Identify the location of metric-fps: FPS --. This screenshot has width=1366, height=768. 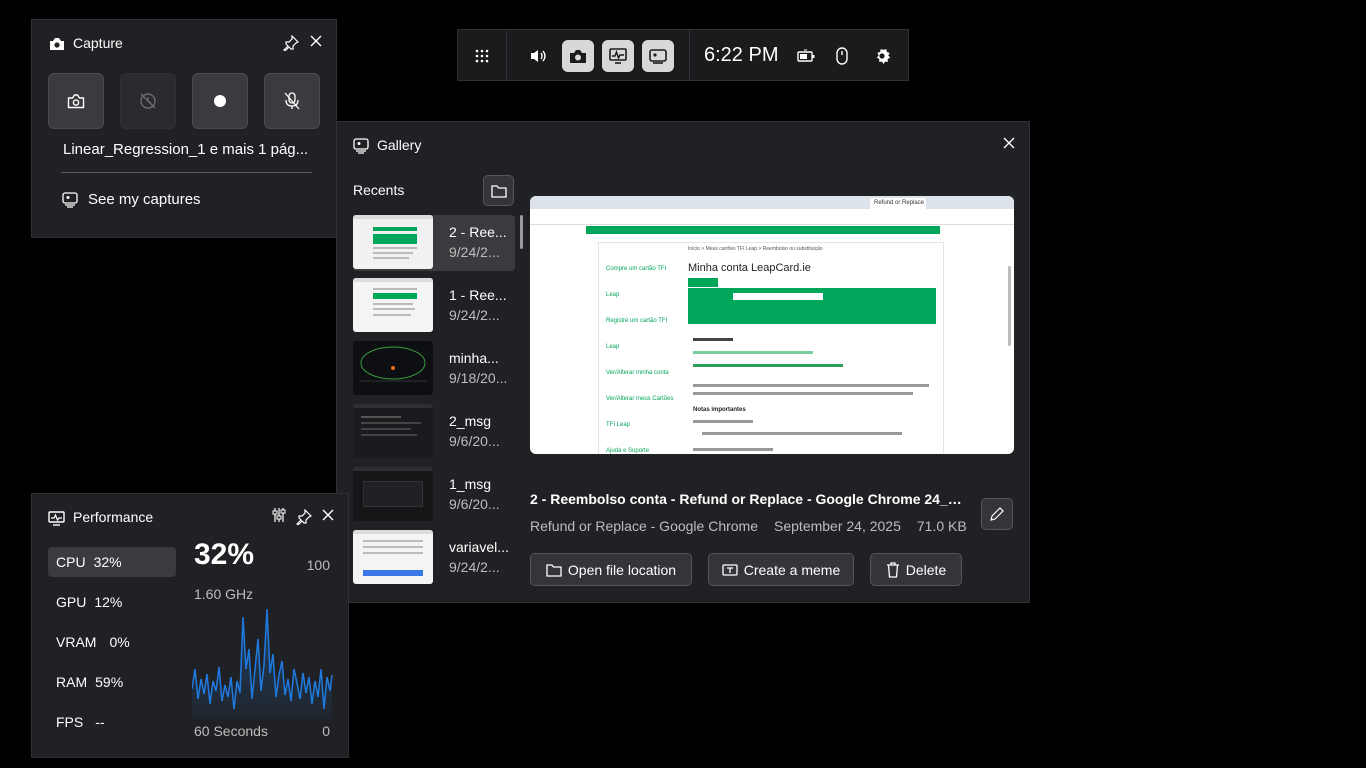
(112, 722).